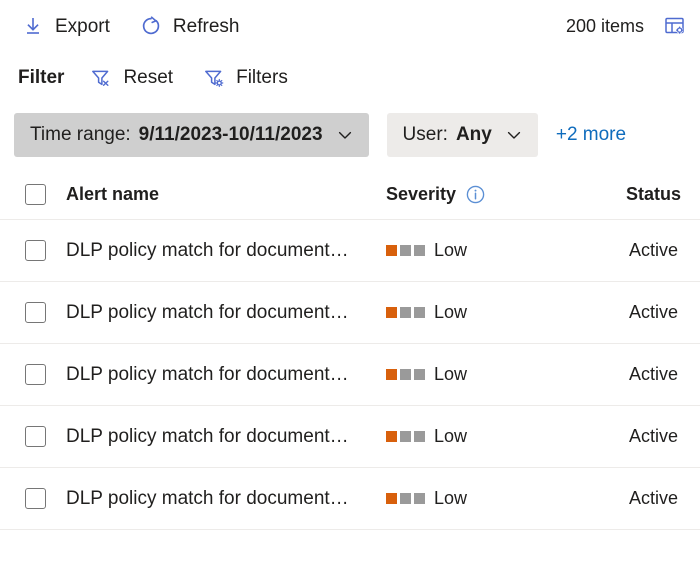 This screenshot has height=578, width=700. I want to click on select-all-cell, so click(33, 194).